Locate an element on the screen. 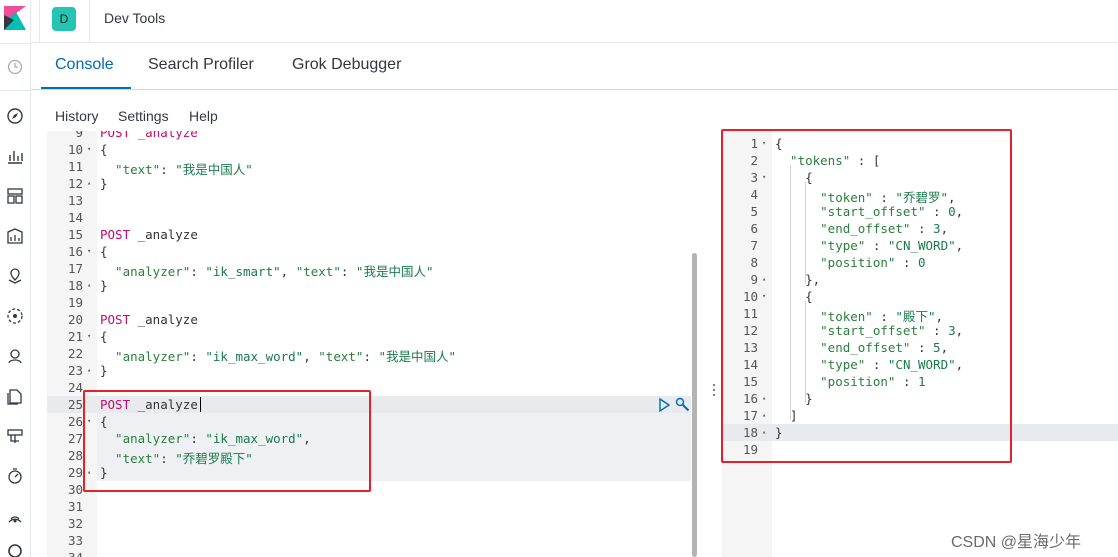 The height and width of the screenshot is (557, 1118). canvas-icon is located at coordinates (15, 236).